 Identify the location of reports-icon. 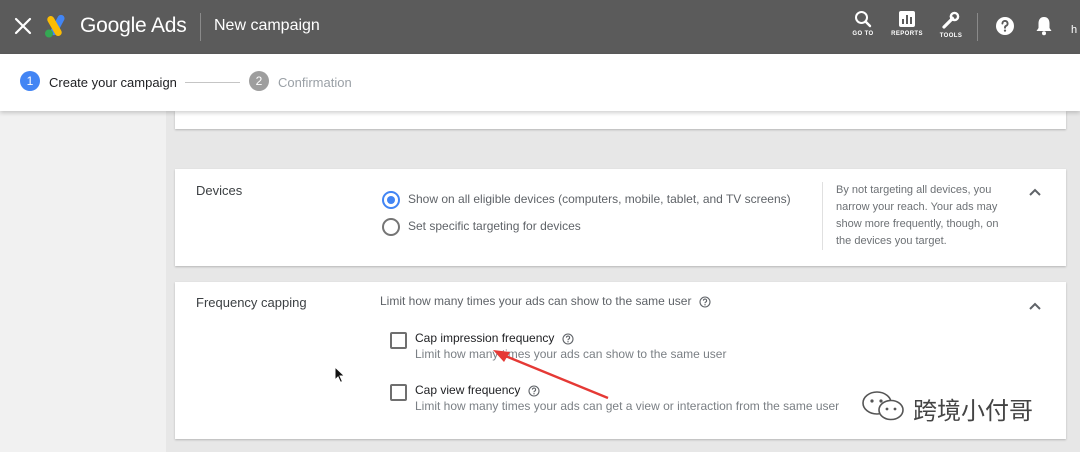
(907, 19).